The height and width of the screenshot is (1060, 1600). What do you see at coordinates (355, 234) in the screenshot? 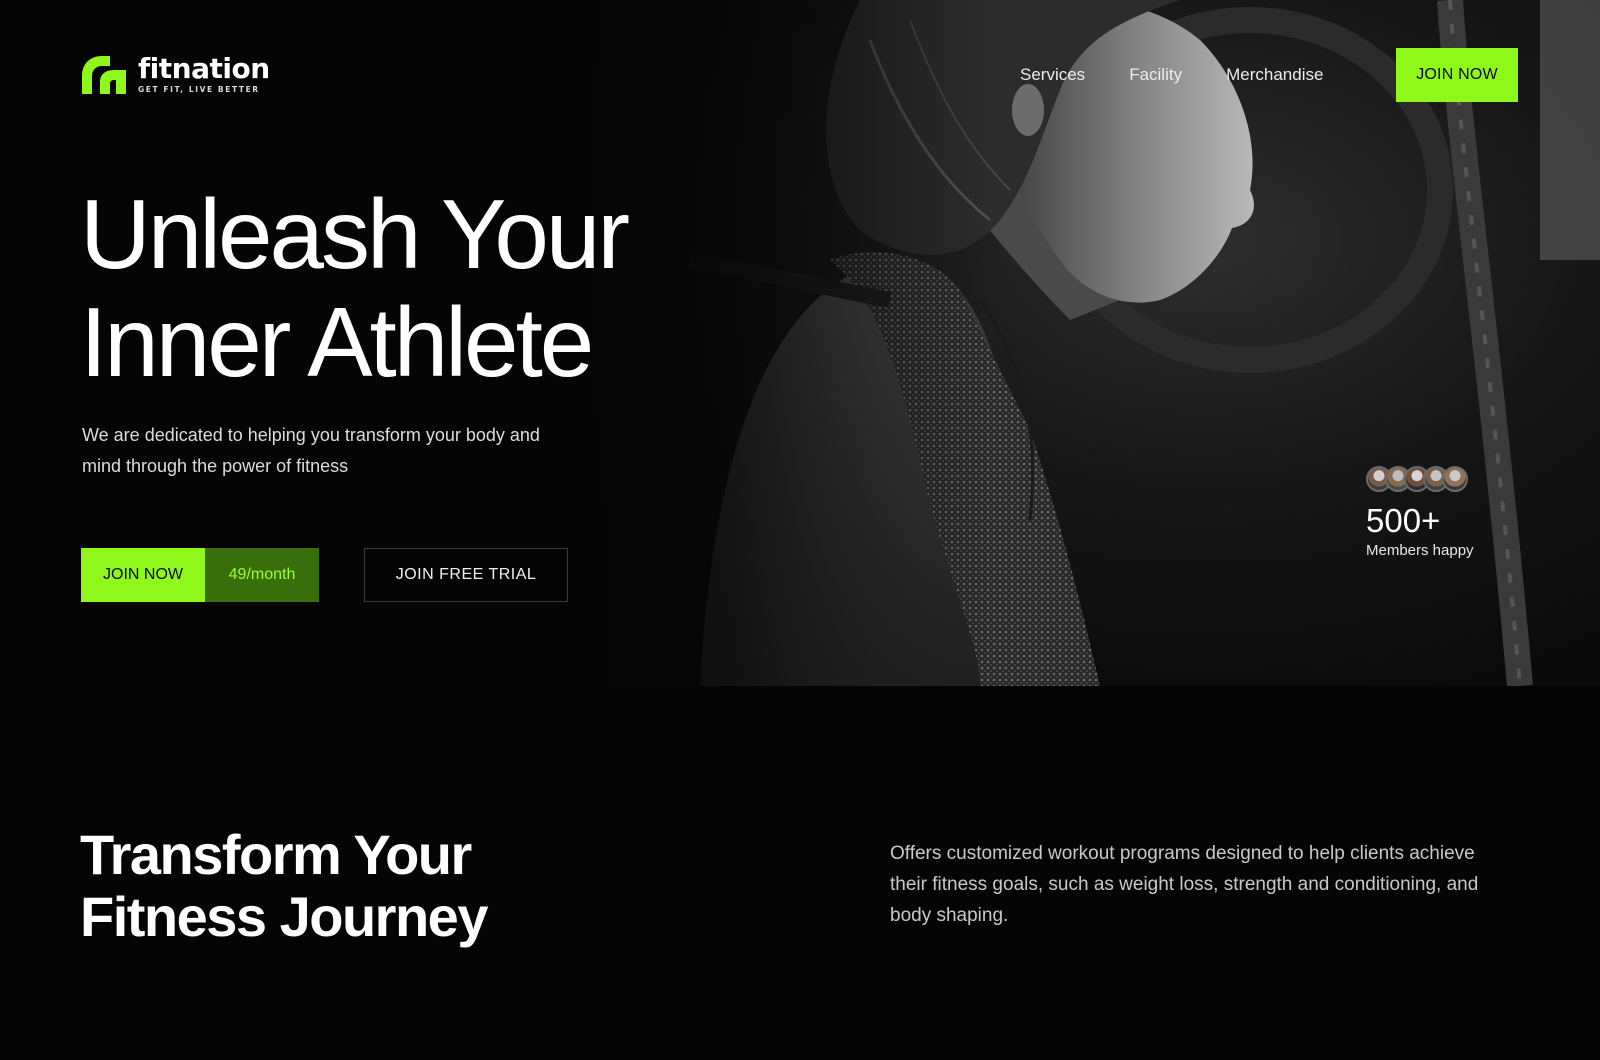
I see `hero-headline-line-1: Unleash Your` at bounding box center [355, 234].